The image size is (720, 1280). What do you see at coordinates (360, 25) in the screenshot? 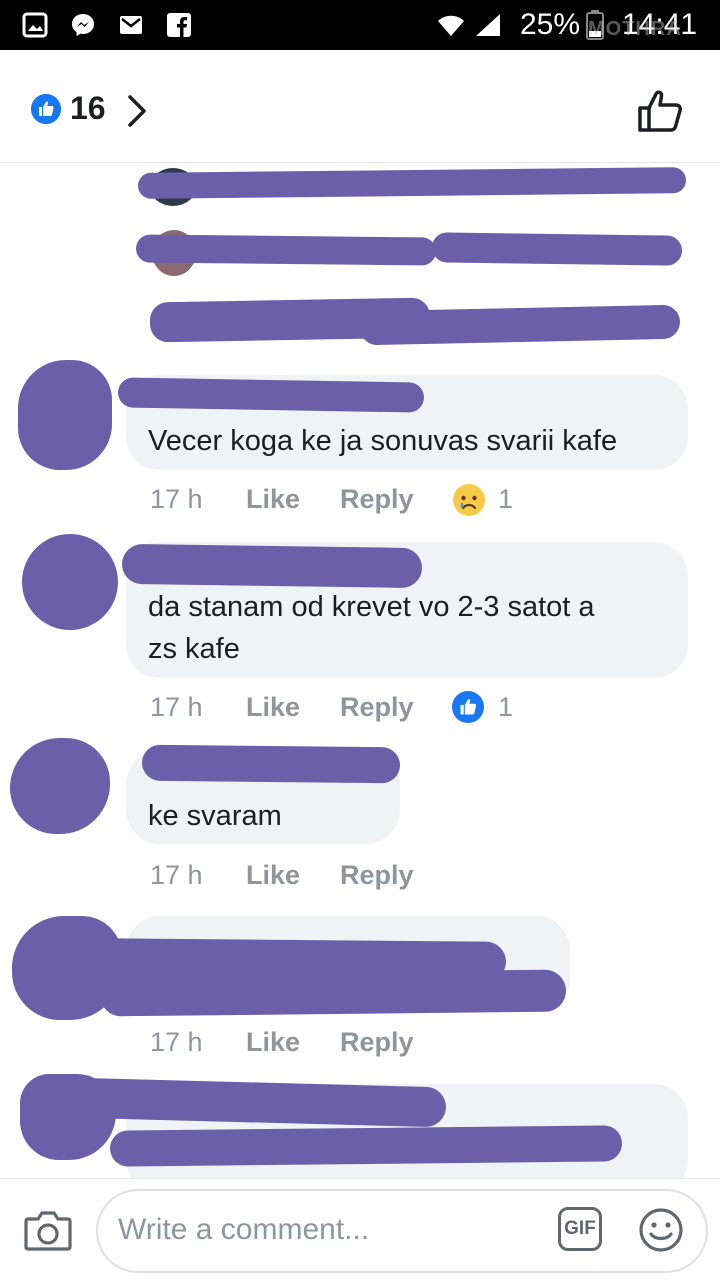
I see `status-bar: 25% 14:41 MOTHRA` at bounding box center [360, 25].